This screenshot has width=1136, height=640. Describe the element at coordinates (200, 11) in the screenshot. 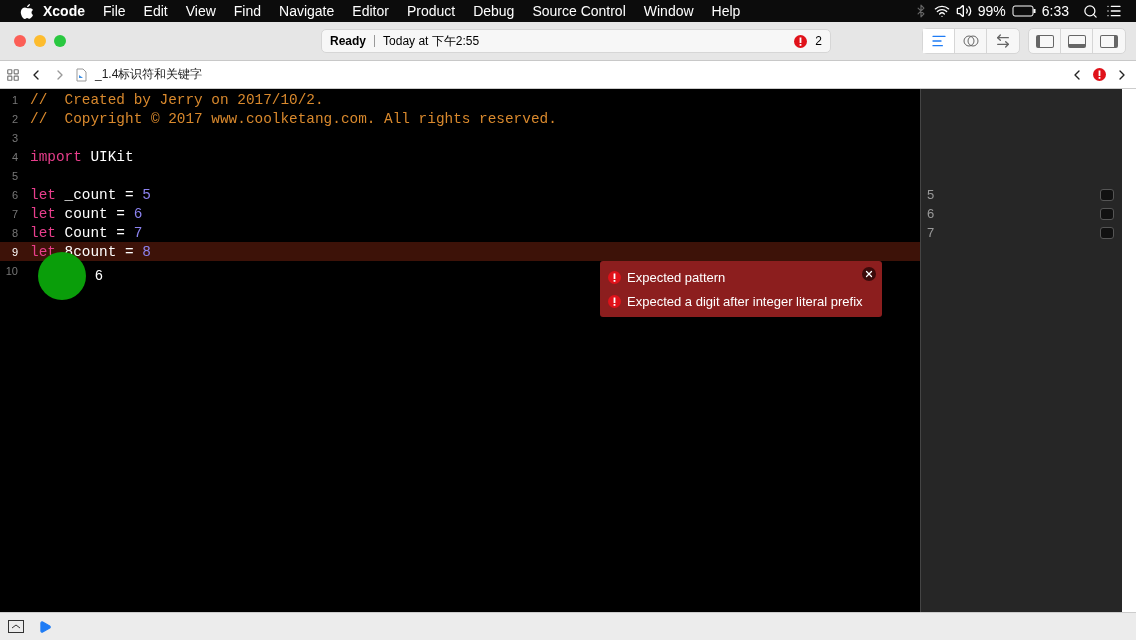

I see `menu-item: View` at that location.